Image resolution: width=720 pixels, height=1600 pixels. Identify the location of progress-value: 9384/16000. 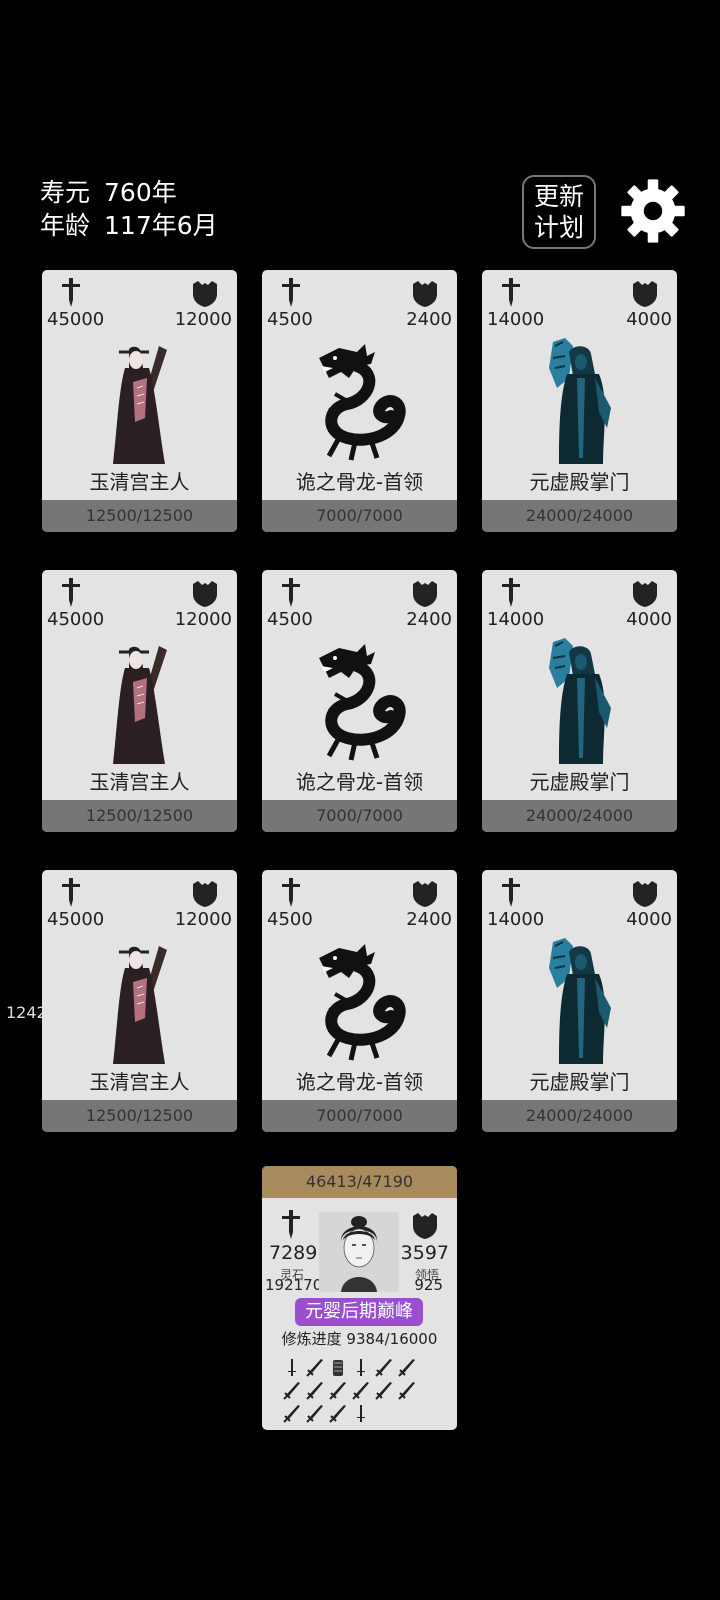
(392, 1339).